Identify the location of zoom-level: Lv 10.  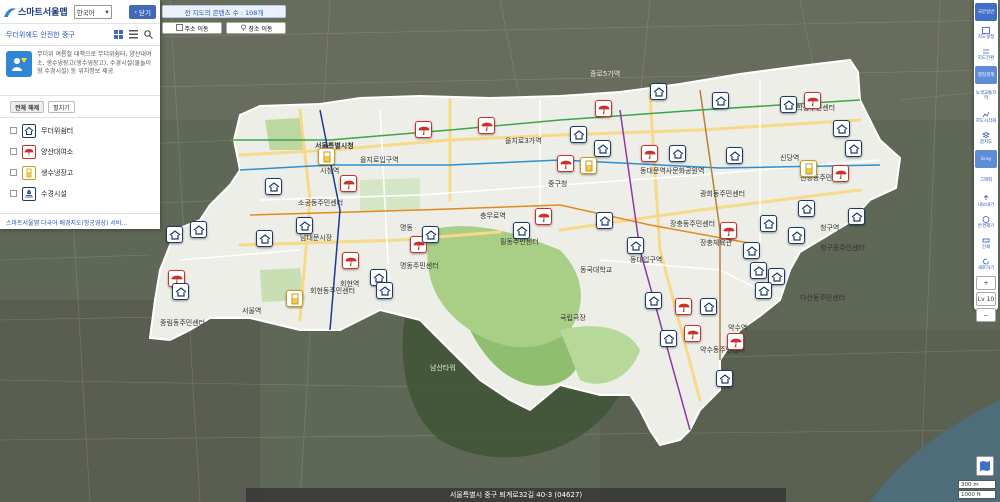
(986, 299).